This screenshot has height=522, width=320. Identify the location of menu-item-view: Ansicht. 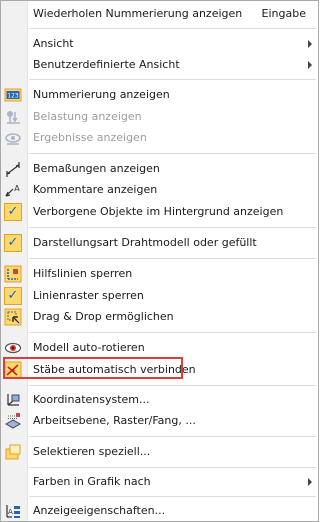
(159, 44).